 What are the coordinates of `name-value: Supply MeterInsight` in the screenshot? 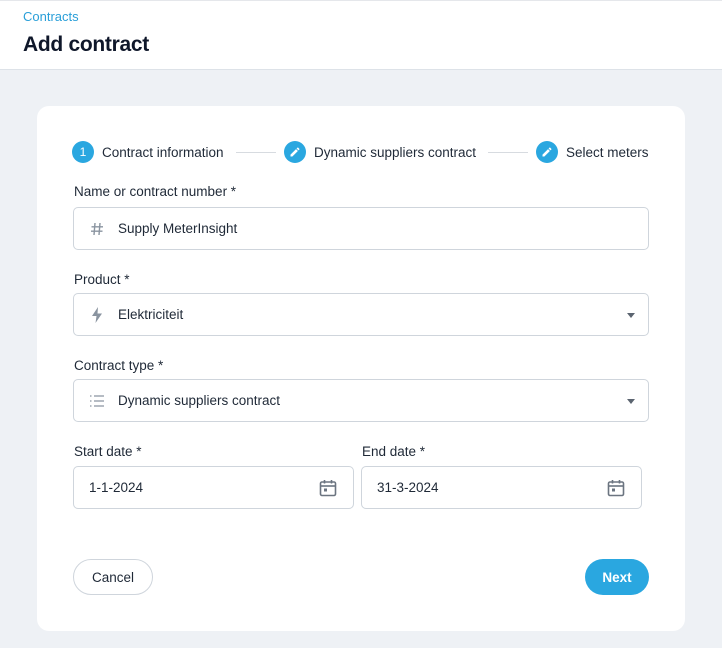 It's located at (178, 228).